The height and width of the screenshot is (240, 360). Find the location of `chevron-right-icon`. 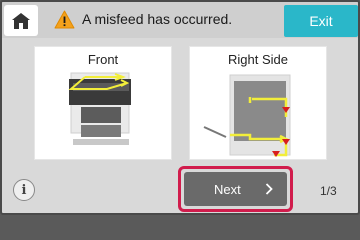

chevron-right-icon is located at coordinates (269, 189).